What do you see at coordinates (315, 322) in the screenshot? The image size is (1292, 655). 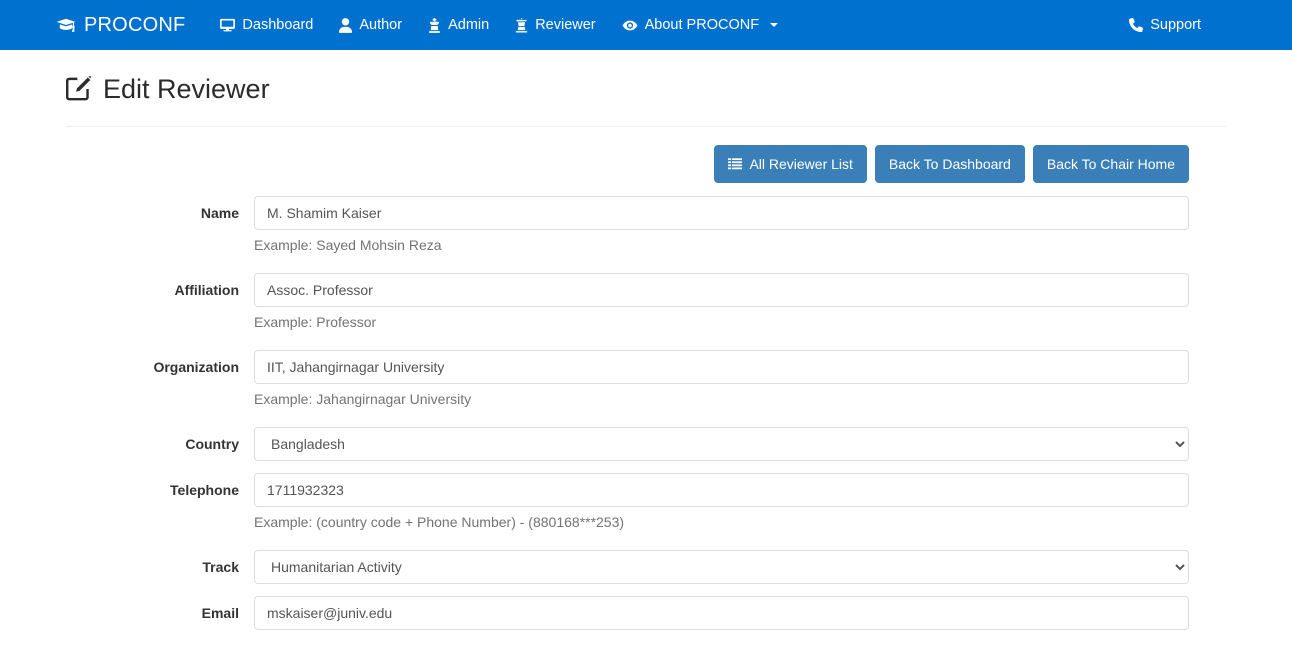 I see `help-affiliation: Example: Professor` at bounding box center [315, 322].